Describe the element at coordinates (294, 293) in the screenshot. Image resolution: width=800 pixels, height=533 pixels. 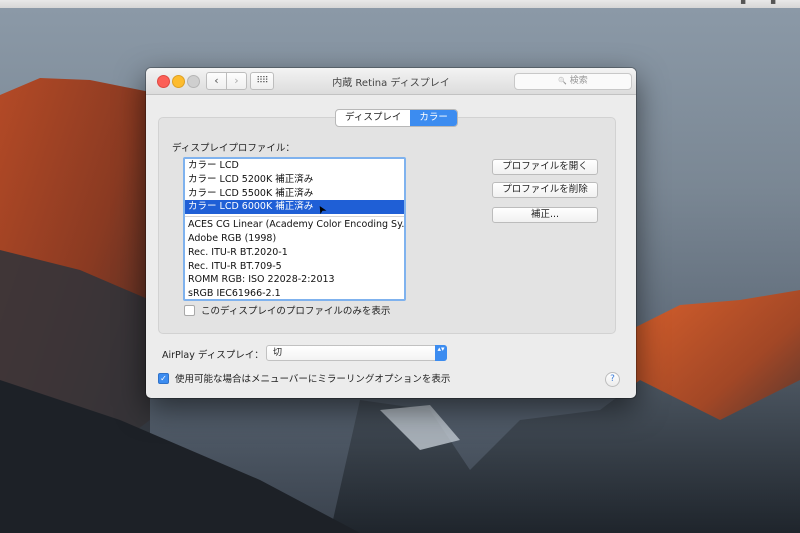
I see `list-item: sRGB IEC61966-2.1` at that location.